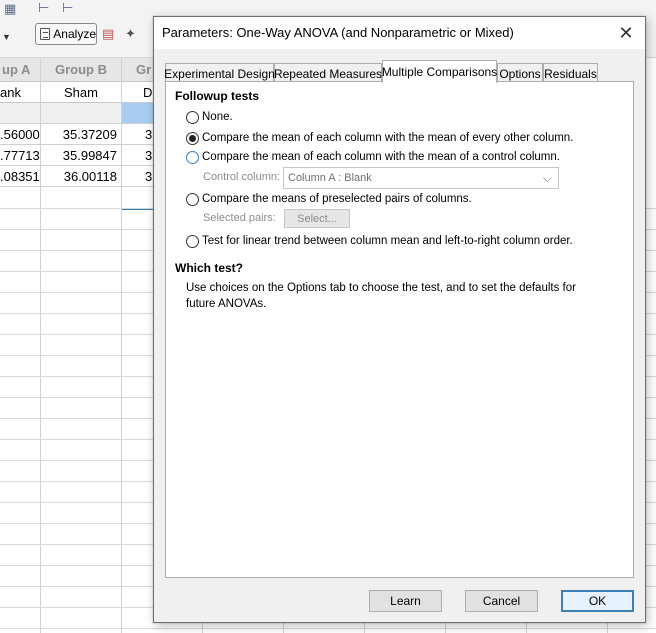 Image resolution: width=656 pixels, height=633 pixels. Describe the element at coordinates (81, 70) in the screenshot. I see `column-header: Group B` at that location.